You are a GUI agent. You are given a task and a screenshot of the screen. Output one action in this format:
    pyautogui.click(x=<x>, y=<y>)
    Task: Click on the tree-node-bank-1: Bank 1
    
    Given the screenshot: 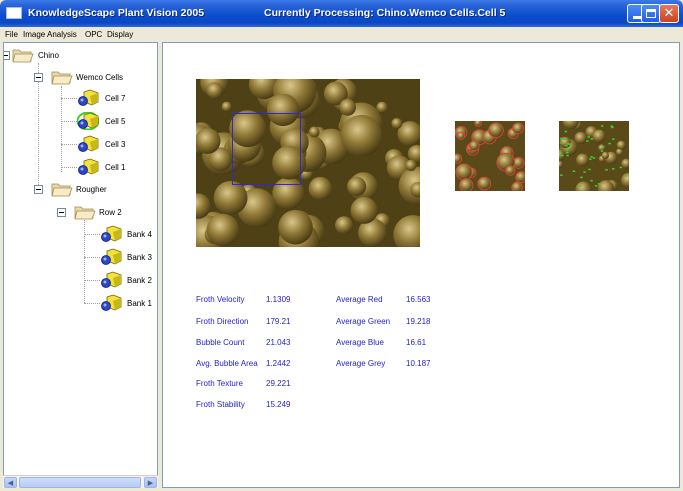 What is the action you would take?
    pyautogui.click(x=139, y=303)
    